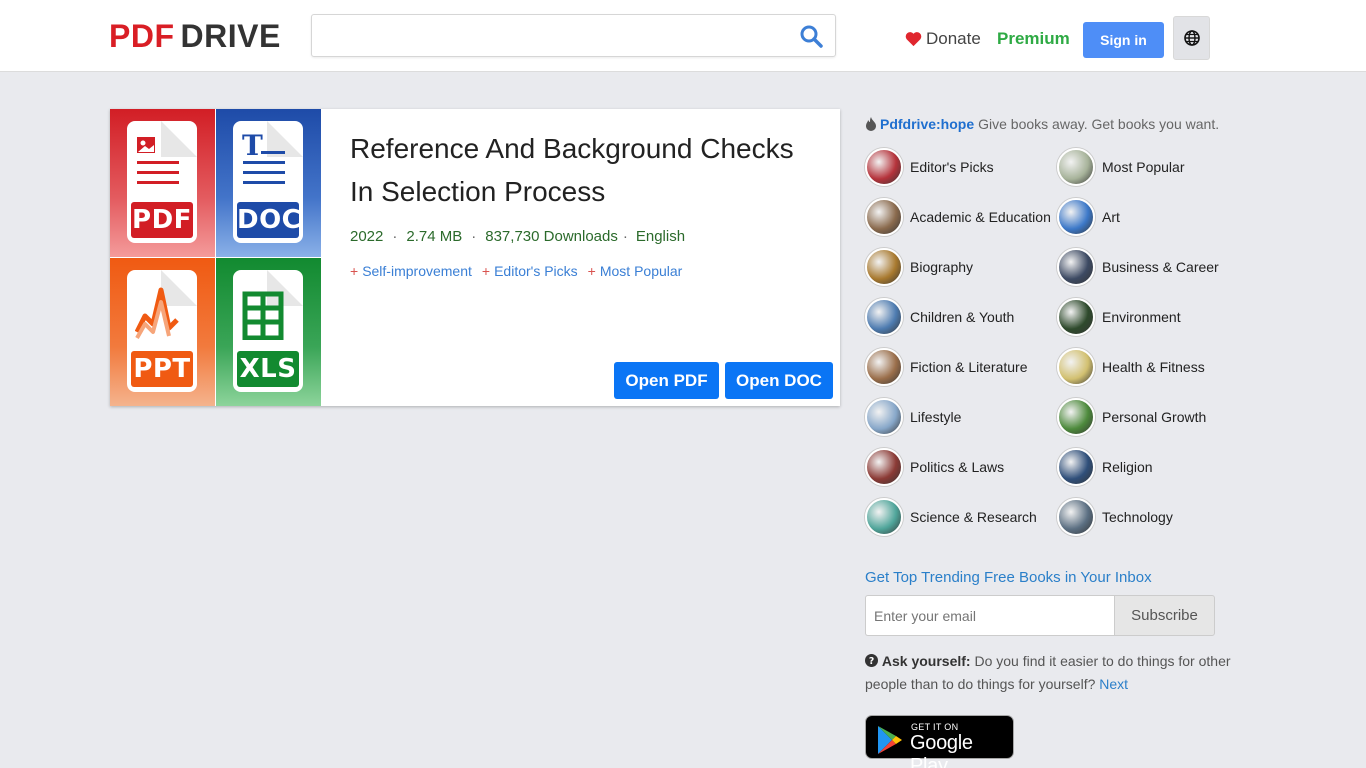 The height and width of the screenshot is (768, 1366). Describe the element at coordinates (942, 267) in the screenshot. I see `category-label: Biography` at that location.